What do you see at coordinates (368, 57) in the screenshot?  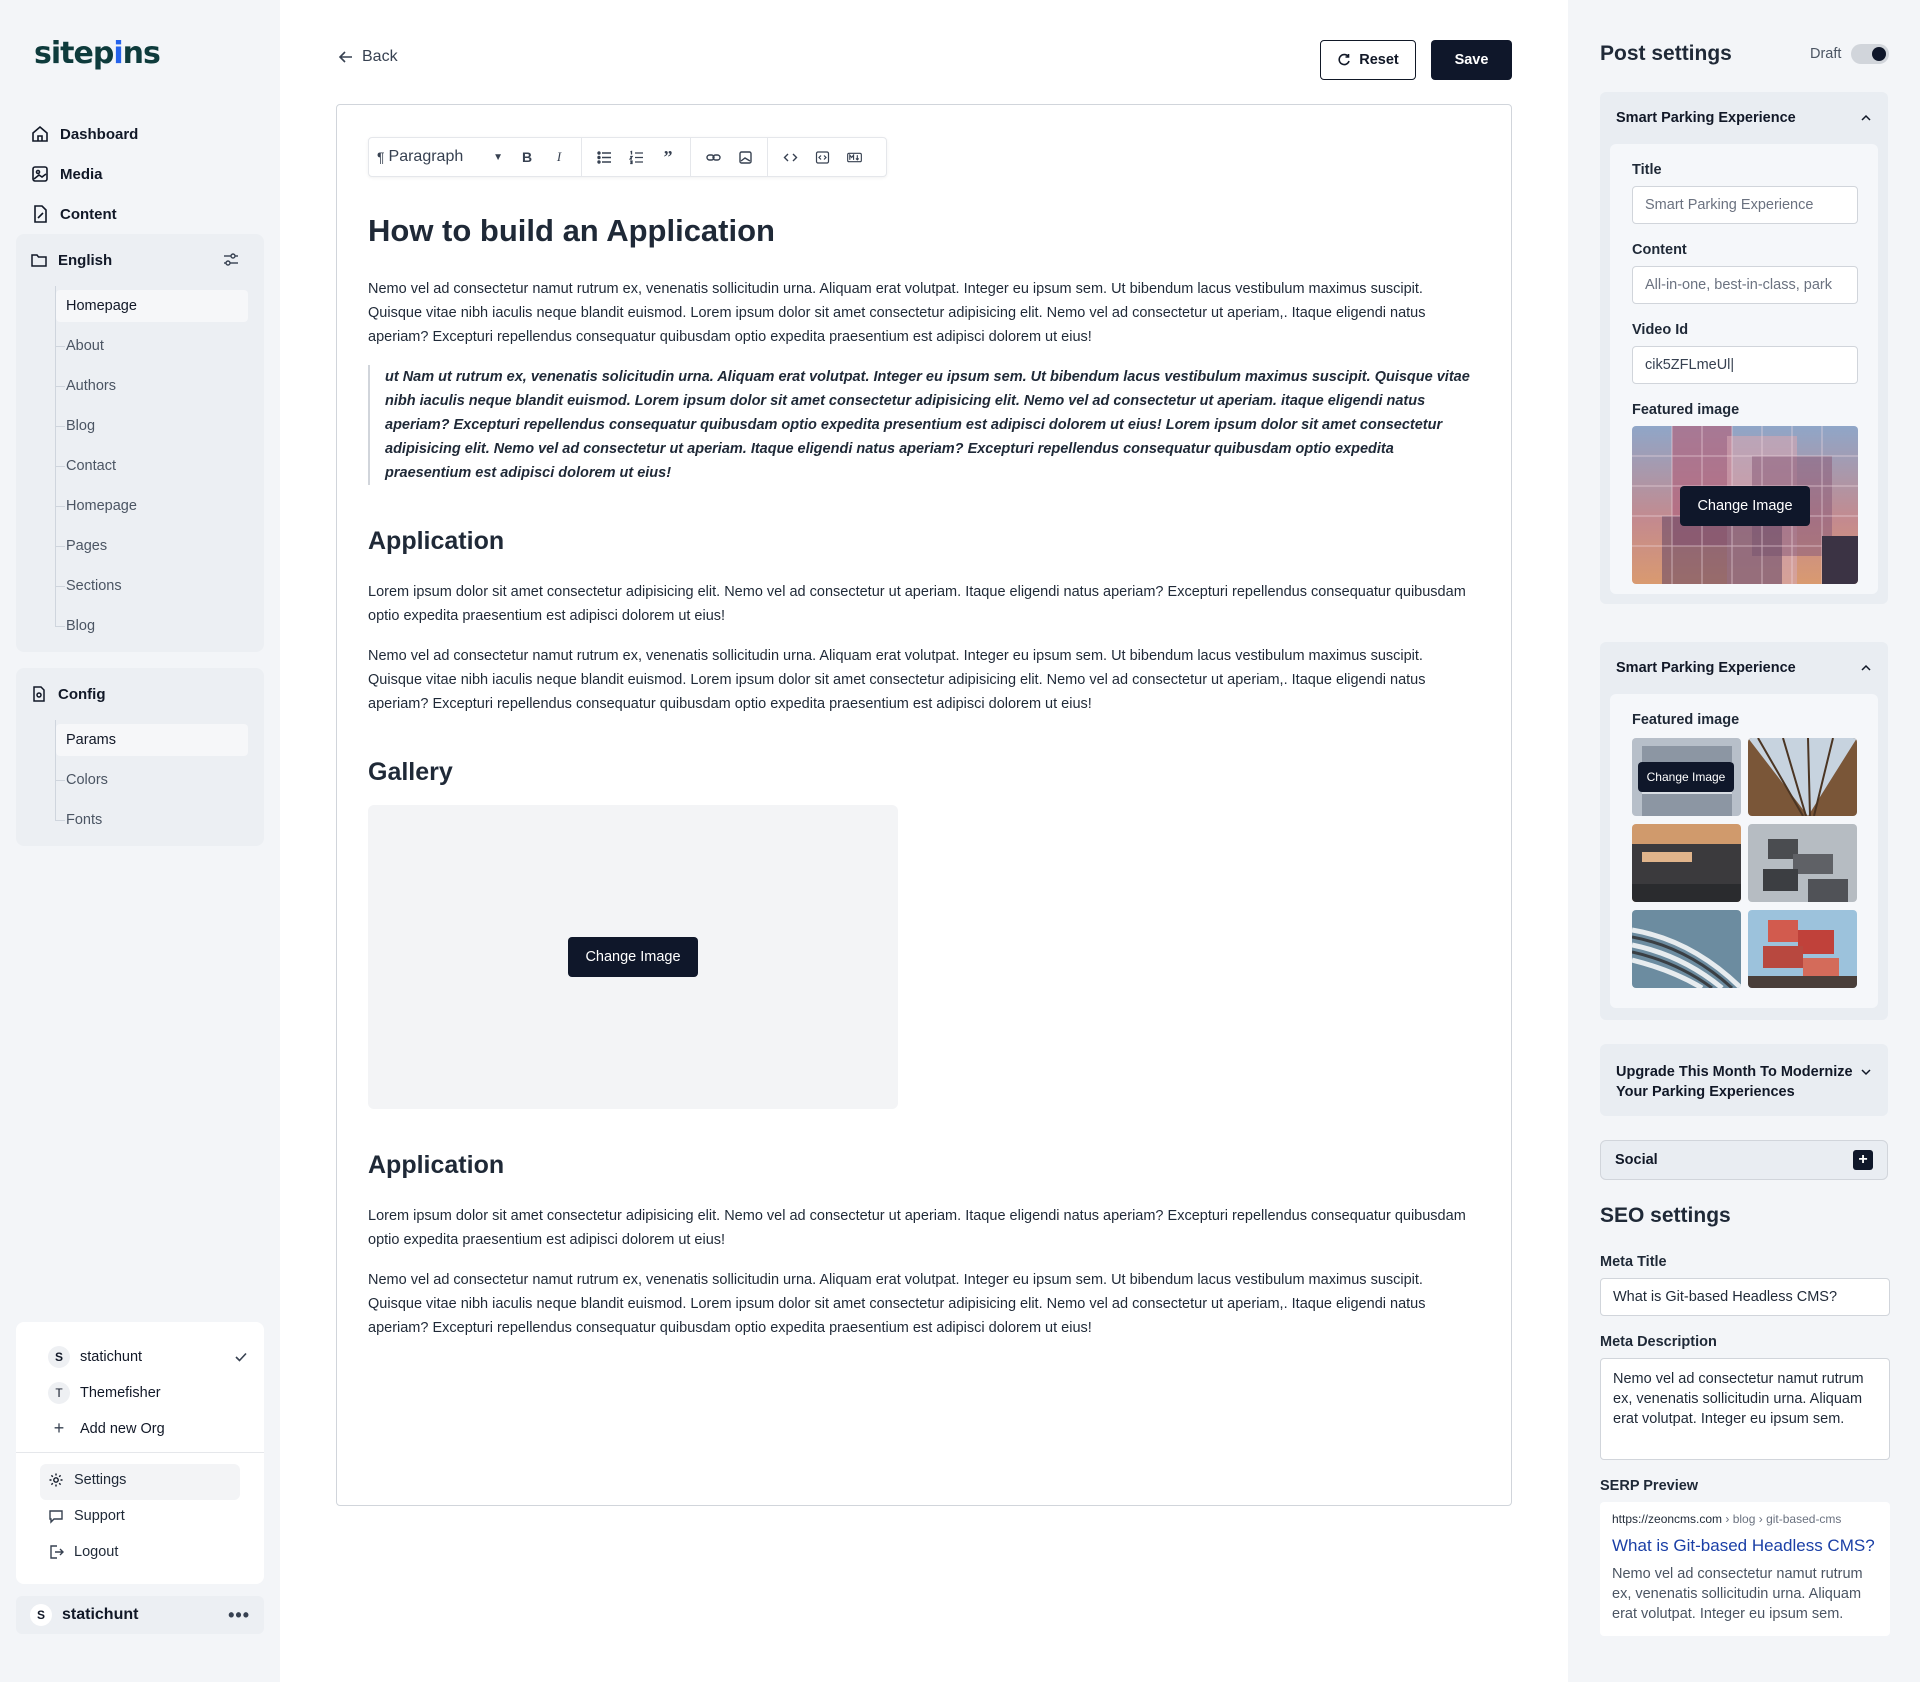 I see `back-link: Back` at bounding box center [368, 57].